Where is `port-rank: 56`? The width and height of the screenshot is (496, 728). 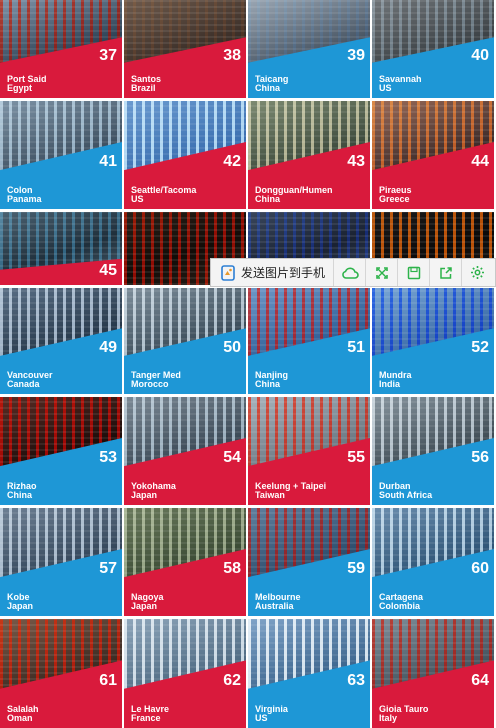 port-rank: 56 is located at coordinates (480, 457).